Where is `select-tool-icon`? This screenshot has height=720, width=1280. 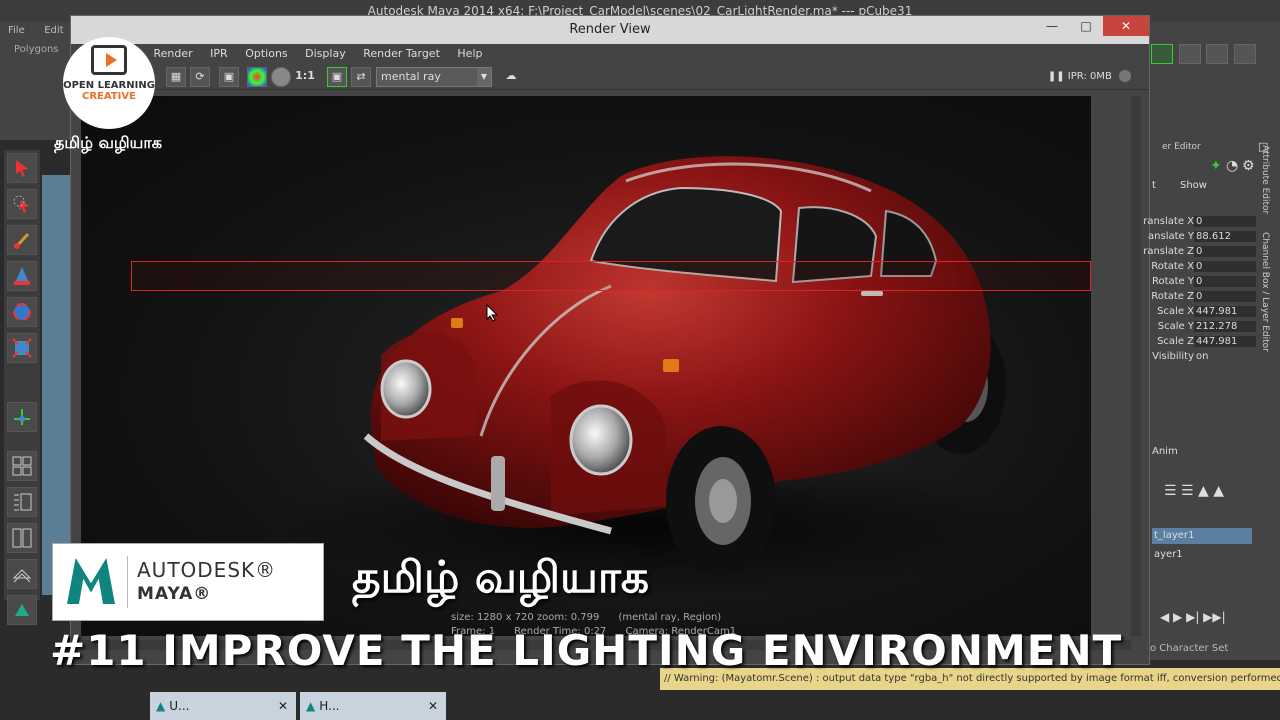
select-tool-icon is located at coordinates (22, 168).